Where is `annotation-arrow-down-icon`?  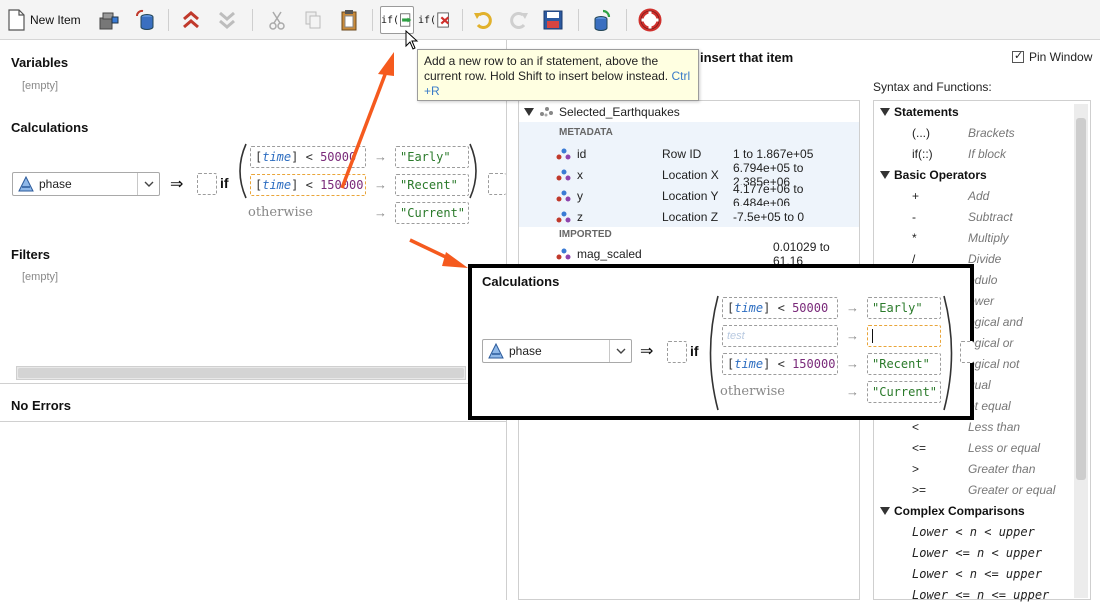
annotation-arrow-down-icon is located at coordinates (438, 253).